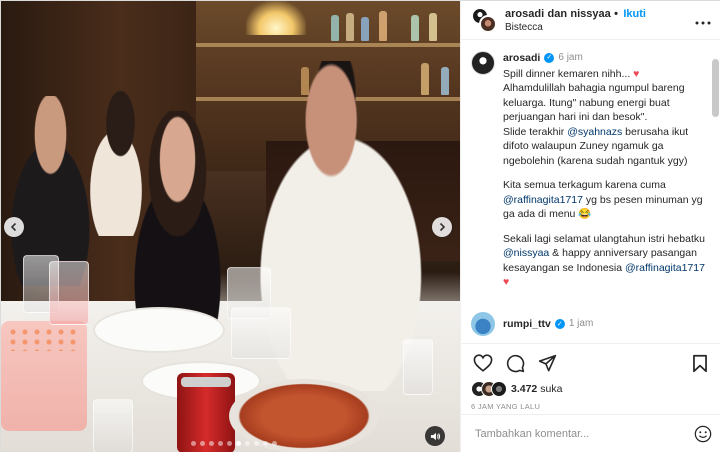 This screenshot has width=720, height=452. Describe the element at coordinates (526, 253) in the screenshot. I see `mention-link: @nissyaa` at that location.